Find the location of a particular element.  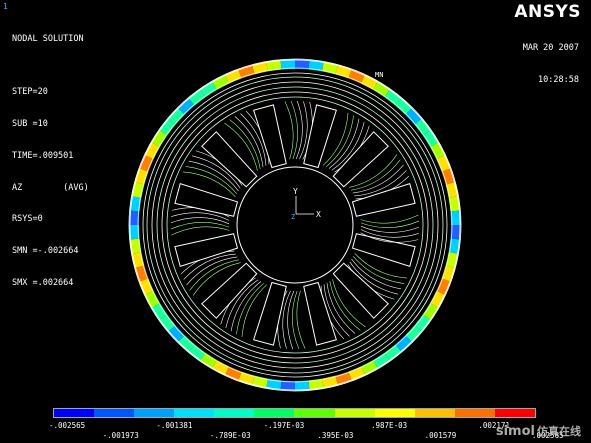

rotor-bore is located at coordinates (295, 225).